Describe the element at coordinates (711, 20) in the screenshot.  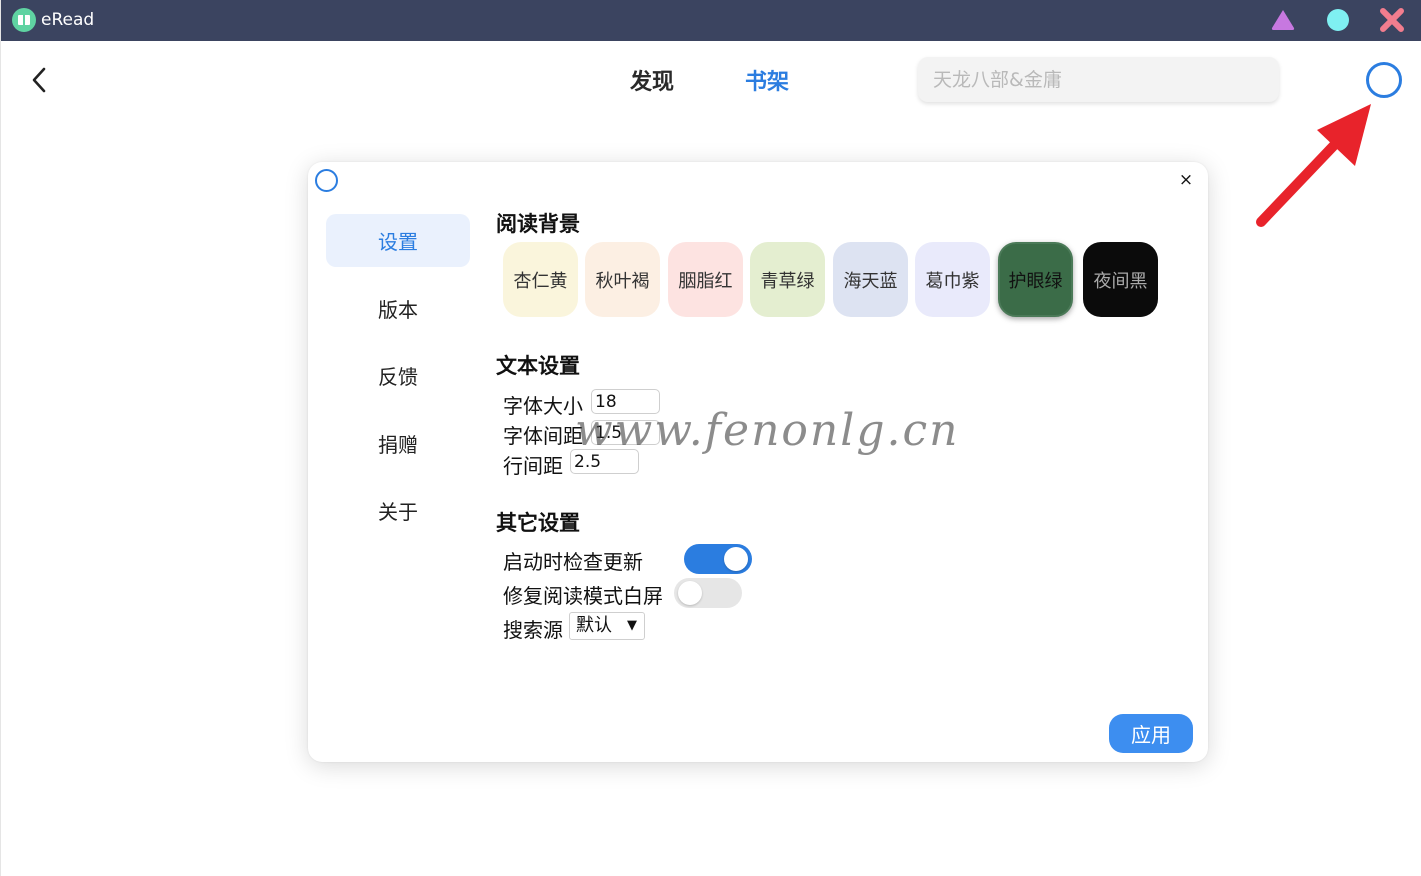
I see `title-bar: eRead` at that location.